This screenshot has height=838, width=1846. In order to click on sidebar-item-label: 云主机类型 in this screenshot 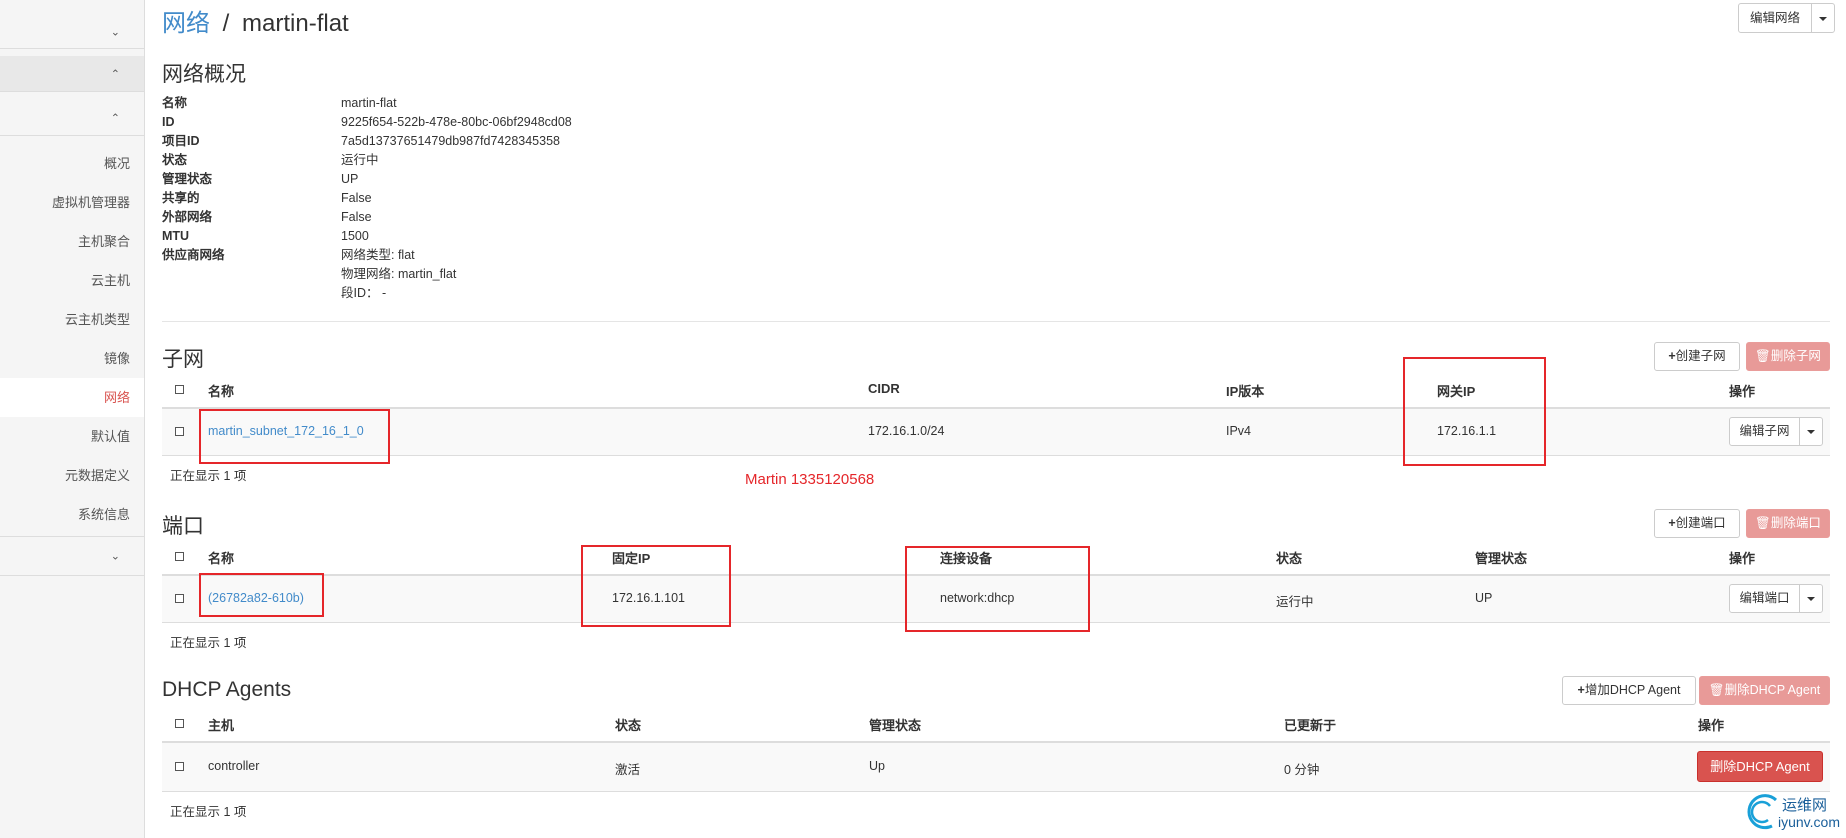, I will do `click(97, 319)`.